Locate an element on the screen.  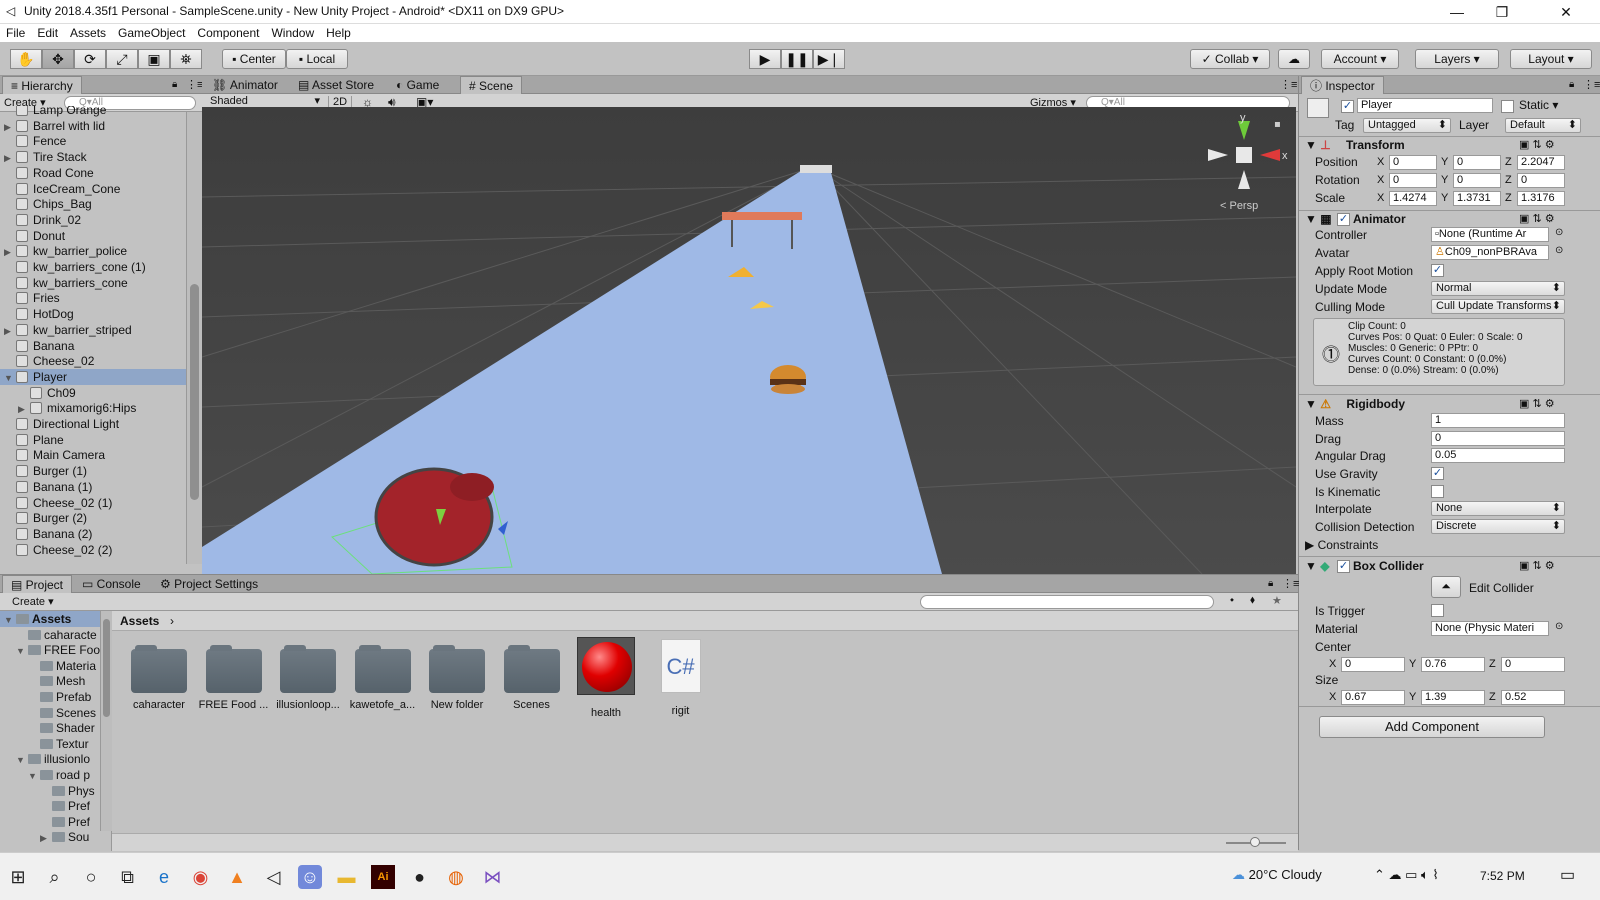
tab-project-settings: ⚙ Project Settings is located at coordinates (209, 584).